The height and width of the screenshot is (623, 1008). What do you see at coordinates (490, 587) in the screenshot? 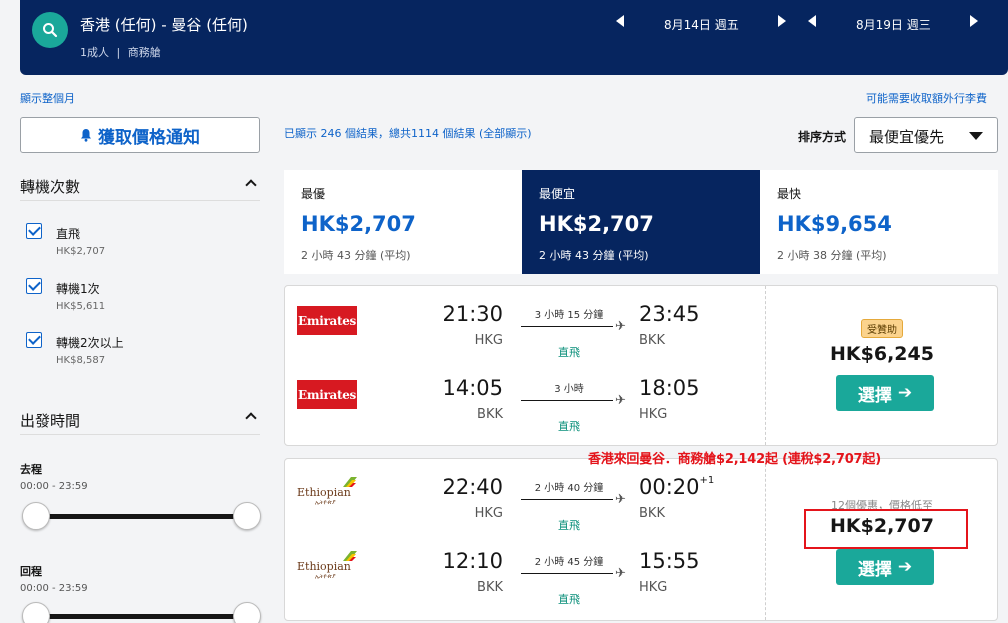
I see `departure-airport: BKK` at bounding box center [490, 587].